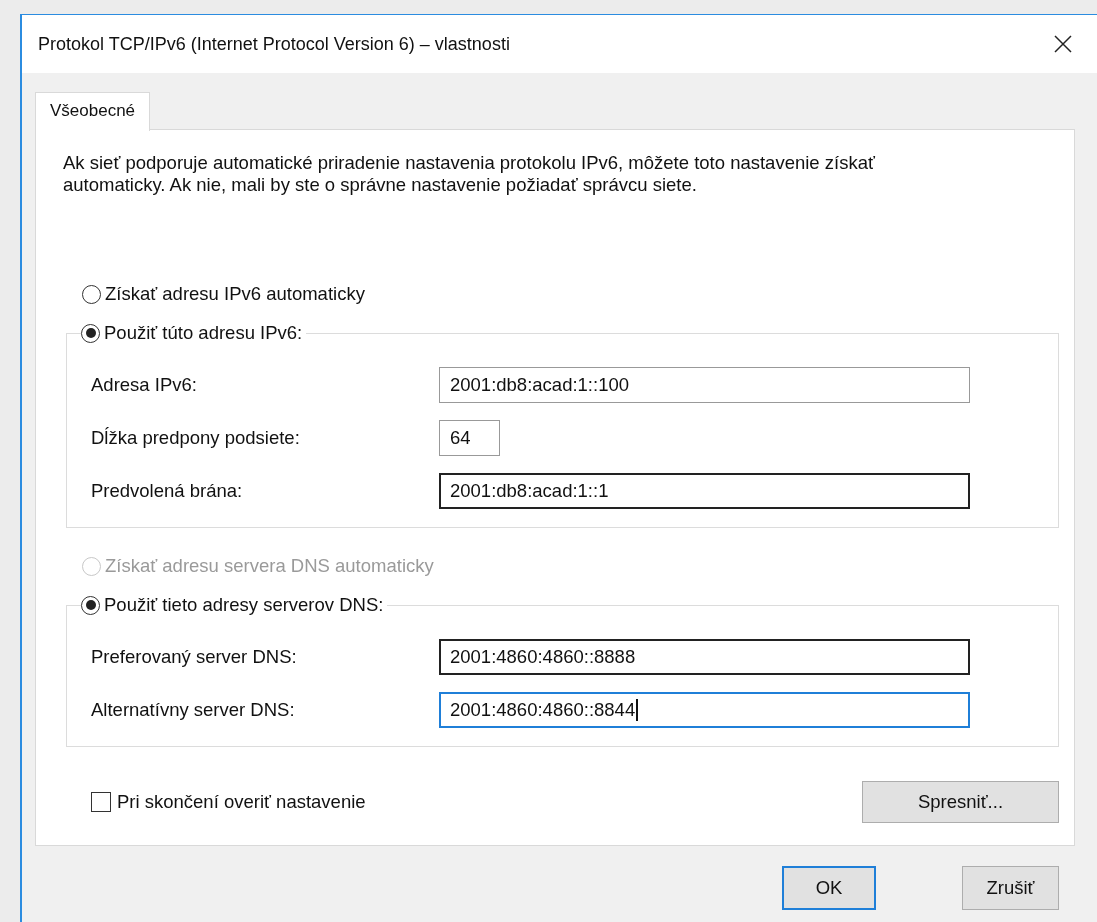 The height and width of the screenshot is (922, 1097). I want to click on checkbox, so click(101, 802).